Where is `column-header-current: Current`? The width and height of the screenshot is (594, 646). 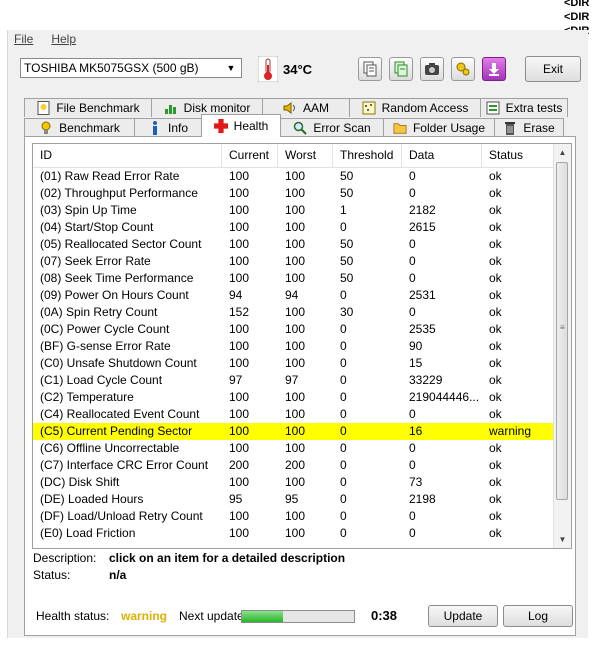 column-header-current: Current is located at coordinates (250, 155).